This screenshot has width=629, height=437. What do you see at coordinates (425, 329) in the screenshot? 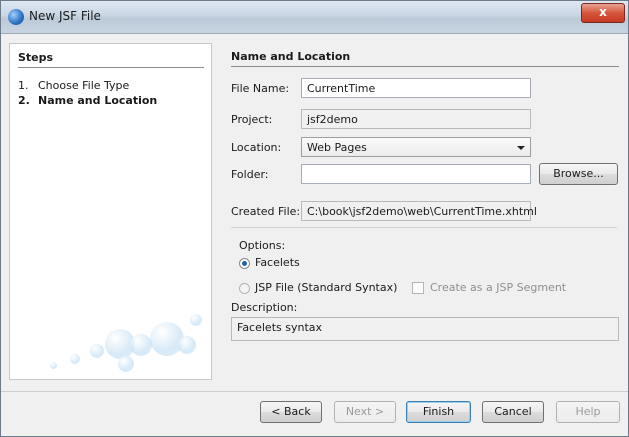
I see `description-field: Facelets syntax` at bounding box center [425, 329].